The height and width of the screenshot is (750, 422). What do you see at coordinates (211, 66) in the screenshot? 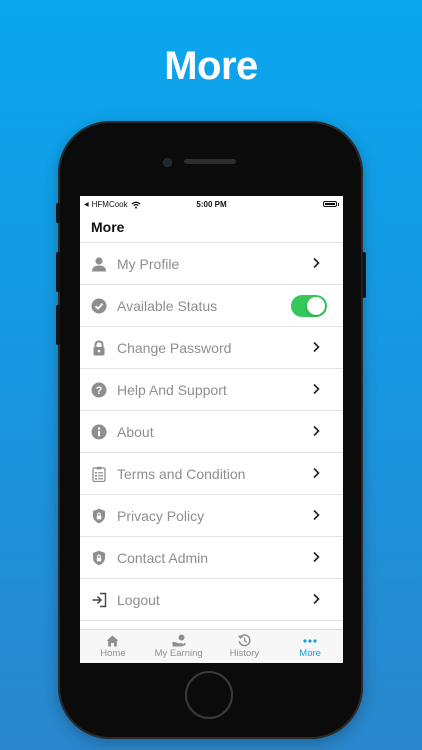
I see `page-headline: More` at bounding box center [211, 66].